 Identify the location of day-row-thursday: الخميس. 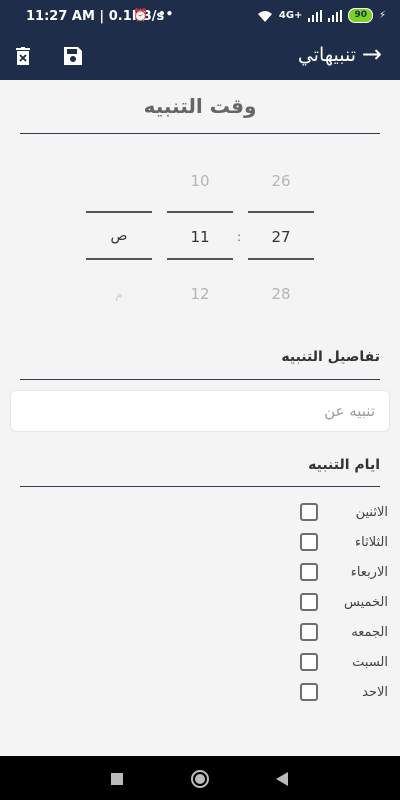
(208, 602).